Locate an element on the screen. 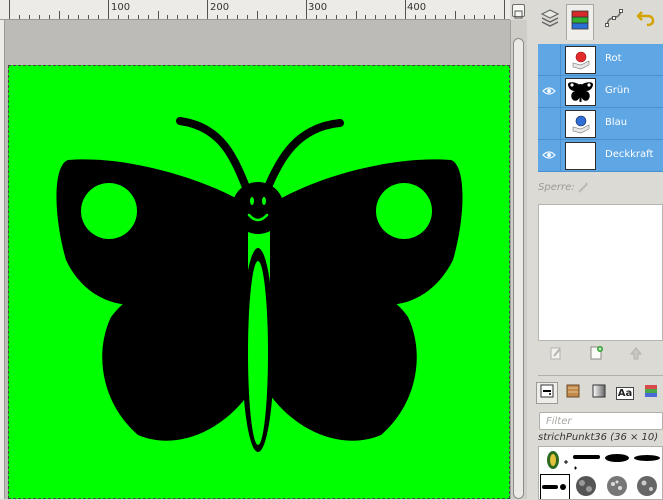 This screenshot has width=663, height=500. eye-icon is located at coordinates (549, 155).